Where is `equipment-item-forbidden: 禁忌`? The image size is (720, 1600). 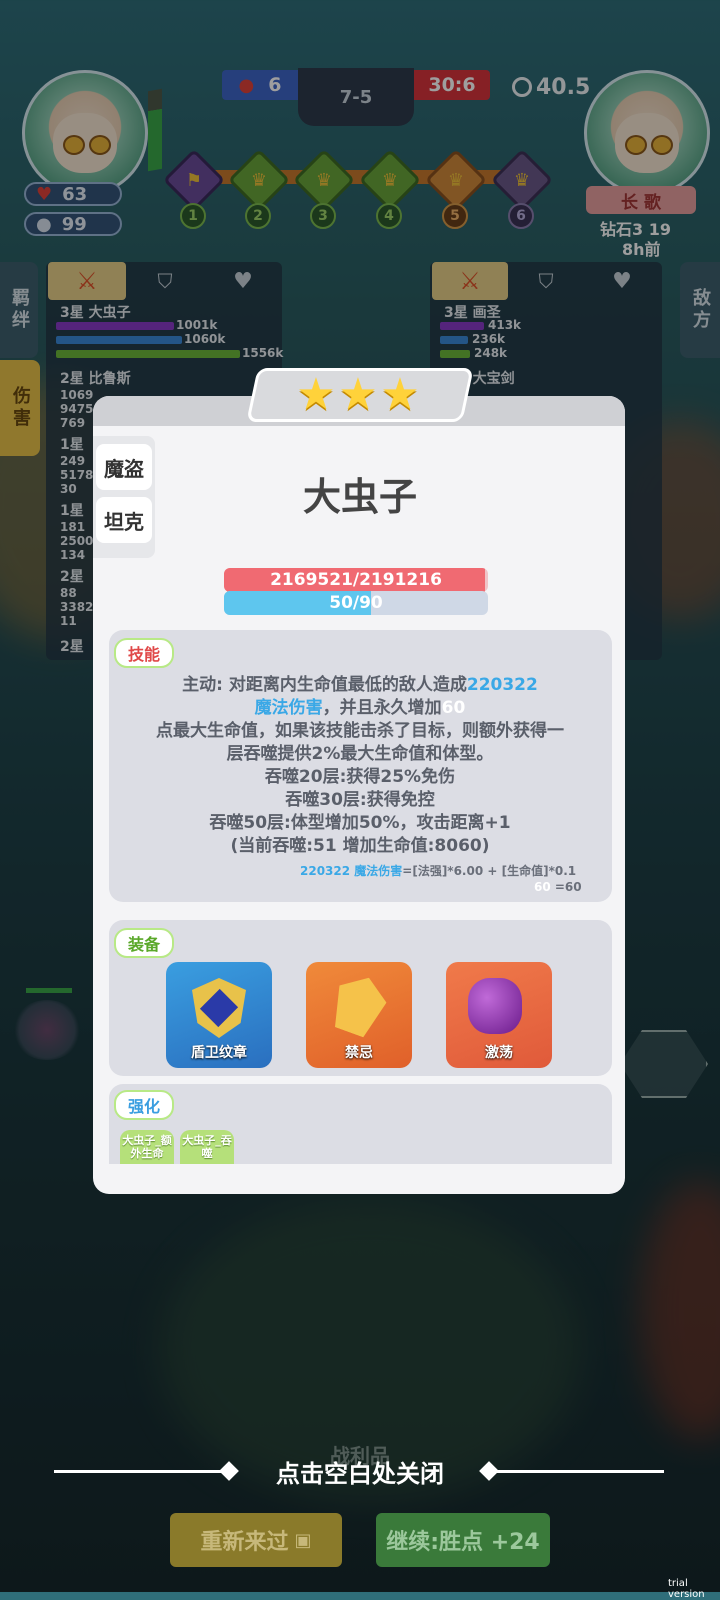
equipment-item-forbidden: 禁忌 is located at coordinates (359, 1015).